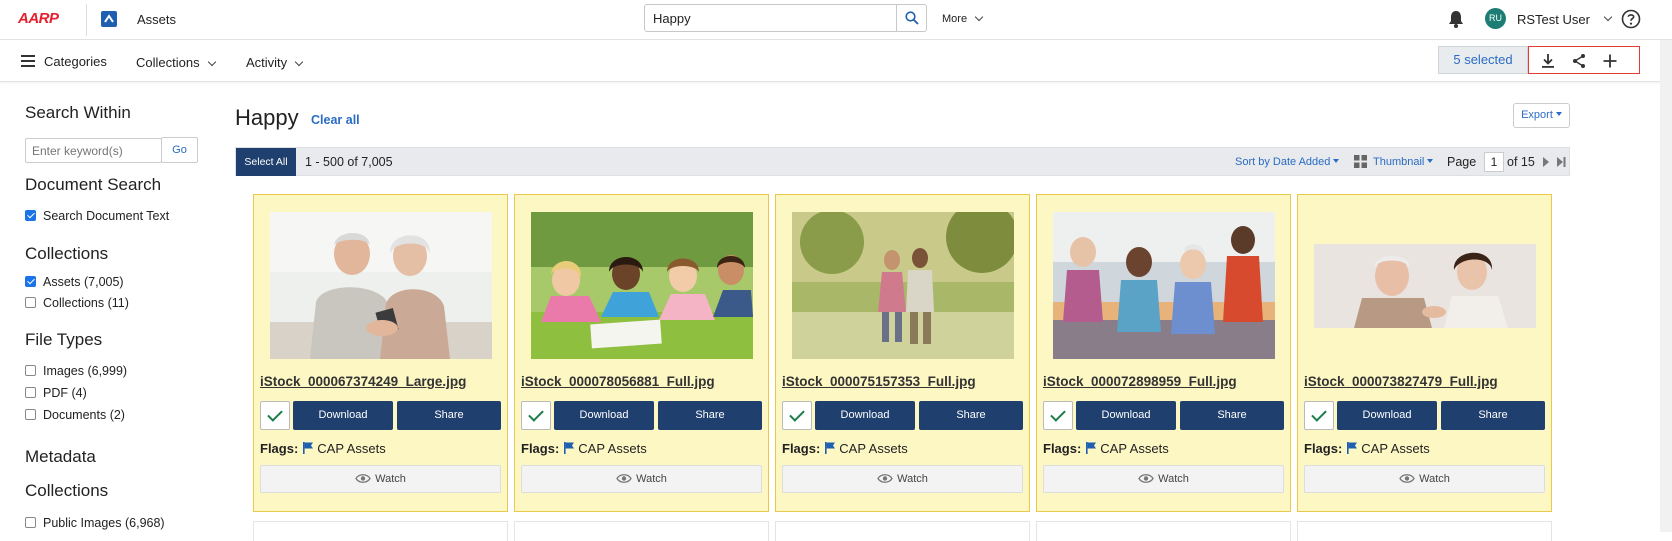  I want to click on watch-label: Watch, so click(912, 479).